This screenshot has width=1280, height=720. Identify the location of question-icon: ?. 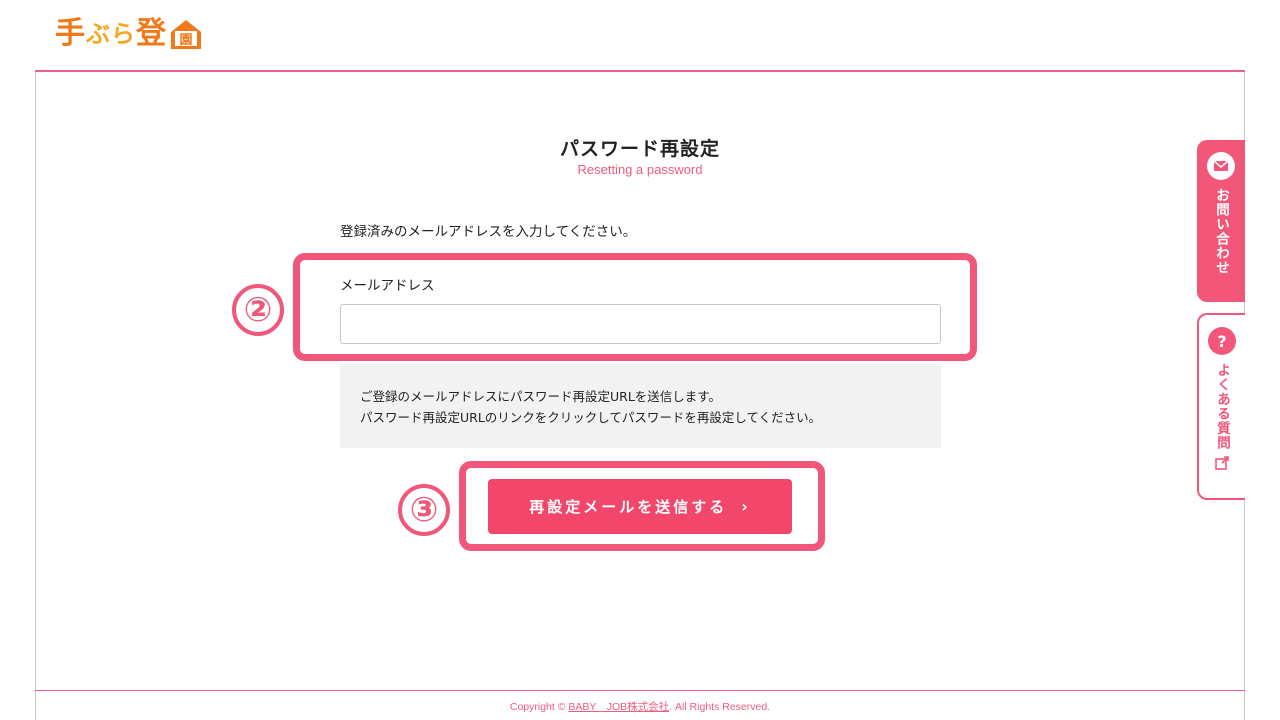
(1222, 341).